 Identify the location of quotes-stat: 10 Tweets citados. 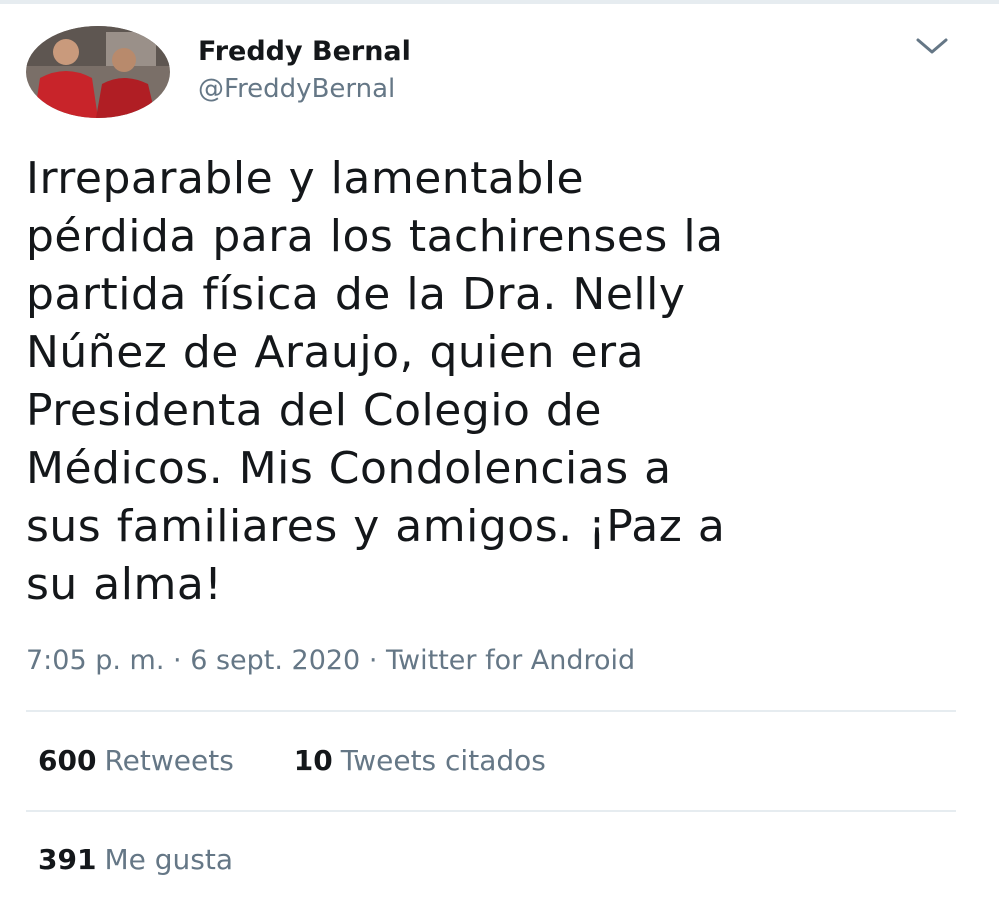
(420, 760).